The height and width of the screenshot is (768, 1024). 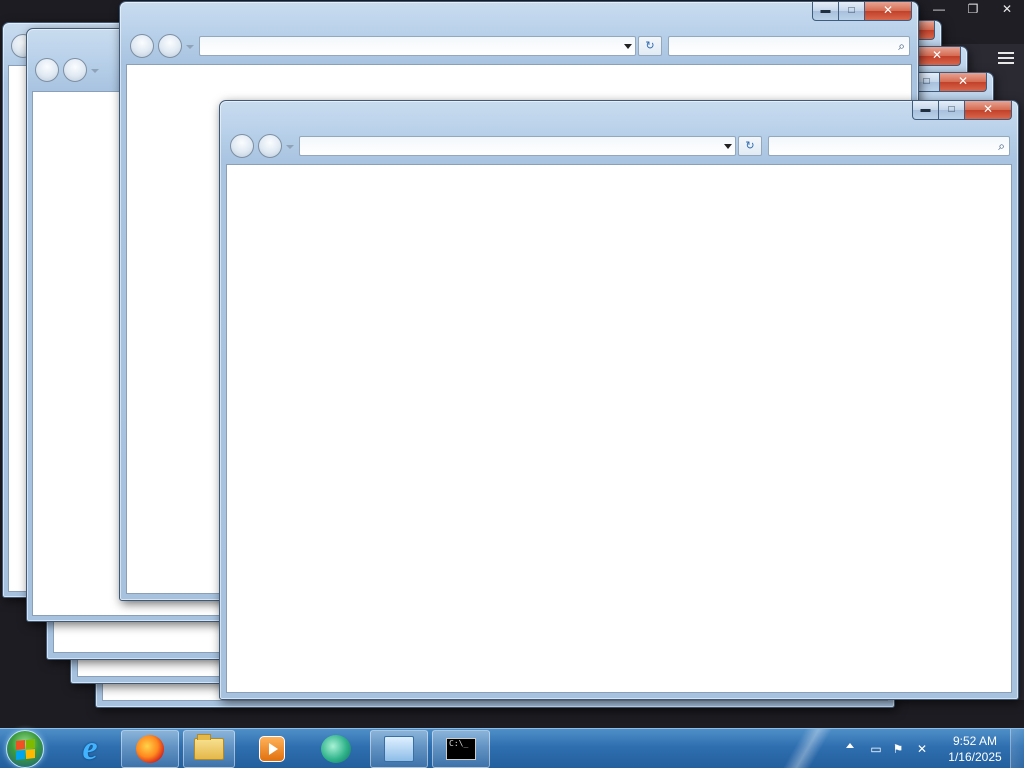 I want to click on cmd-icon: C:\_, so click(x=461, y=749).